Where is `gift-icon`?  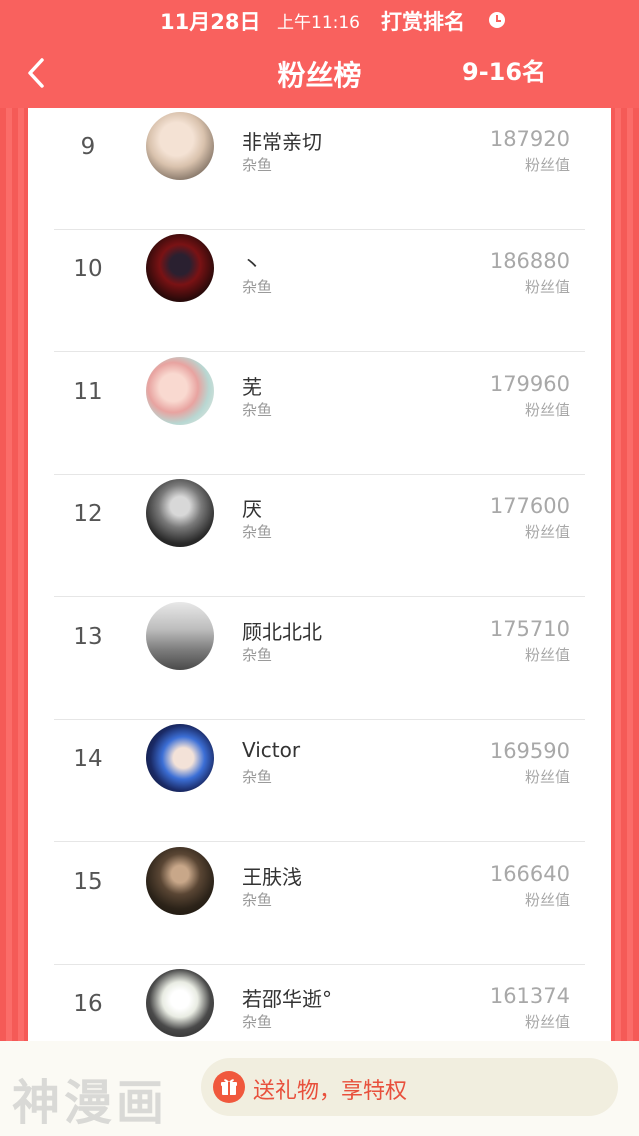 gift-icon is located at coordinates (229, 1087).